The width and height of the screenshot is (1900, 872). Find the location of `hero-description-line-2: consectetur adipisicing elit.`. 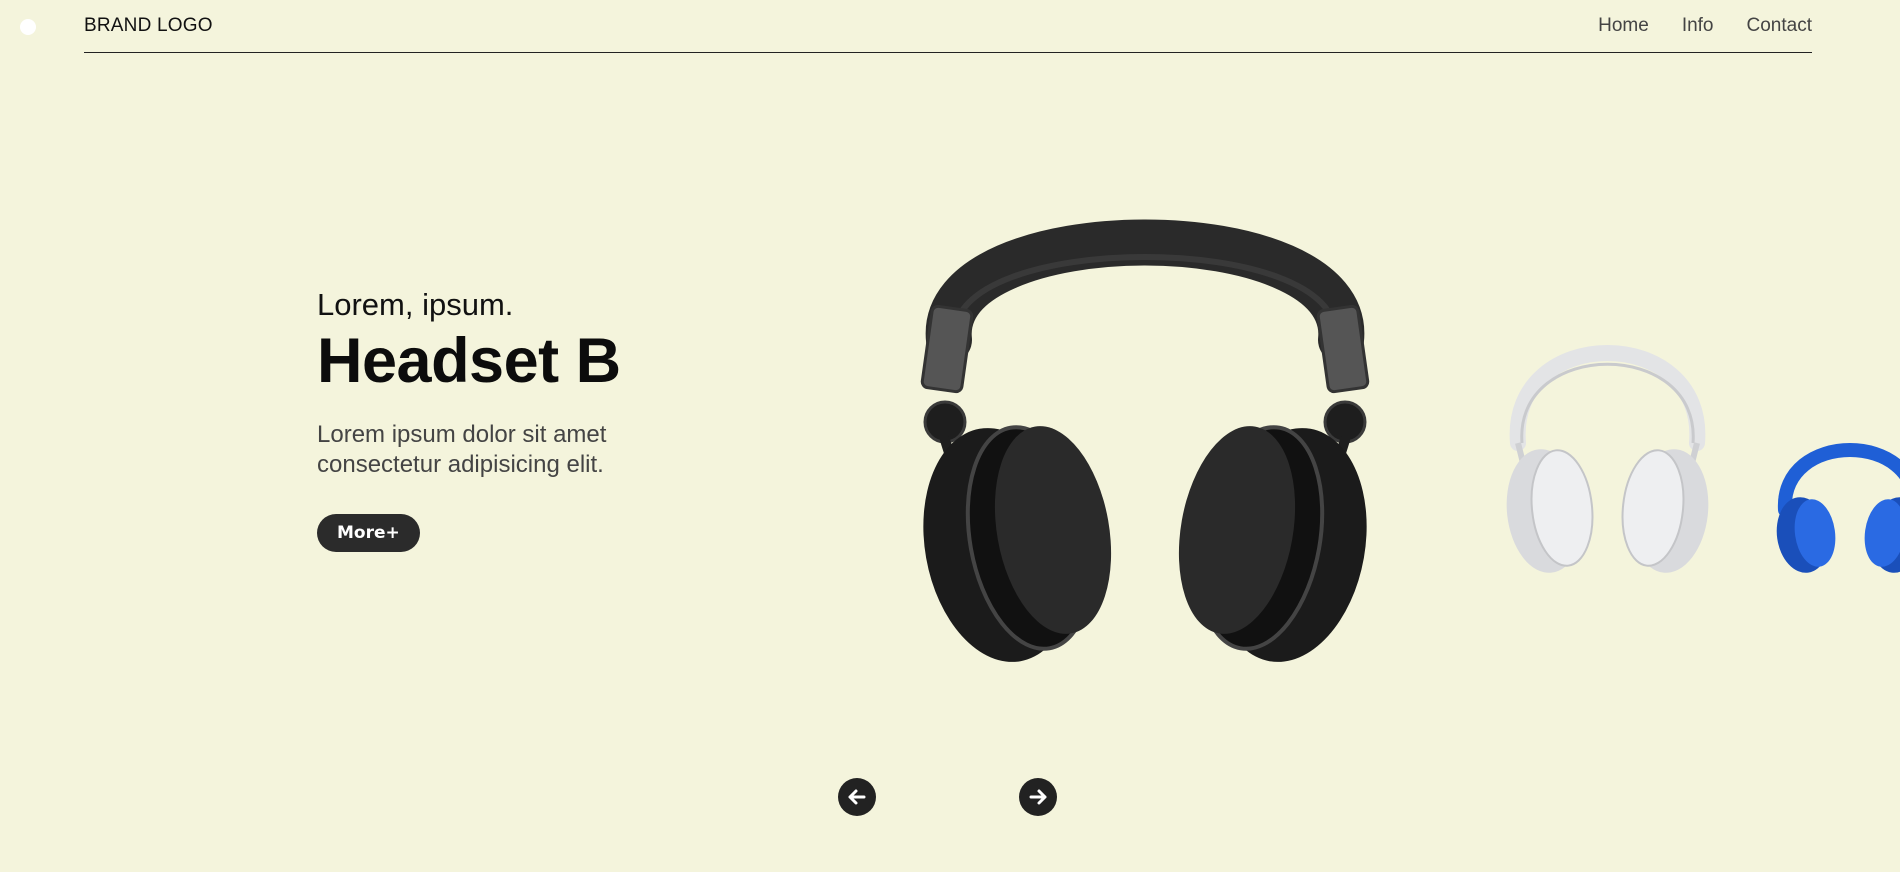

hero-description-line-2: consectetur adipisicing elit. is located at coordinates (460, 464).